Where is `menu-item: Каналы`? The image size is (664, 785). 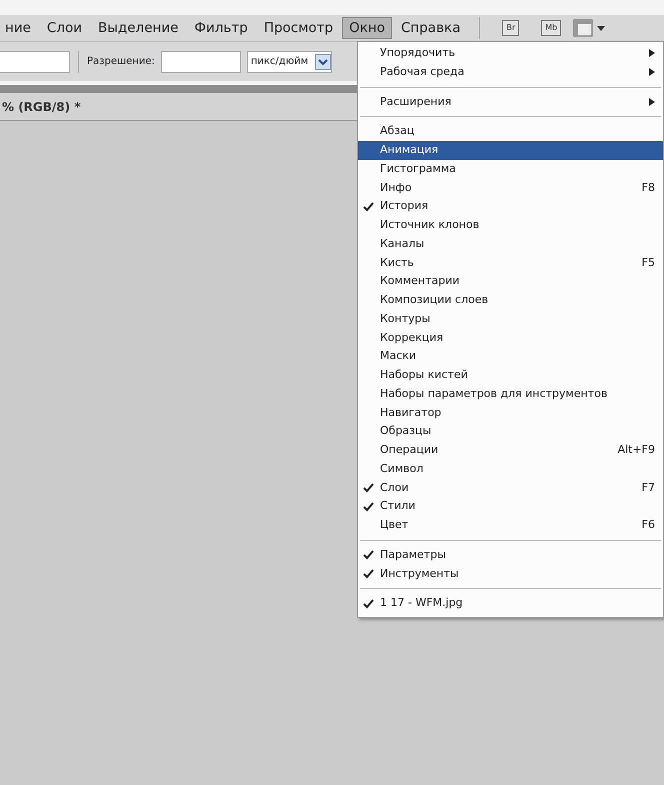 menu-item: Каналы is located at coordinates (510, 244).